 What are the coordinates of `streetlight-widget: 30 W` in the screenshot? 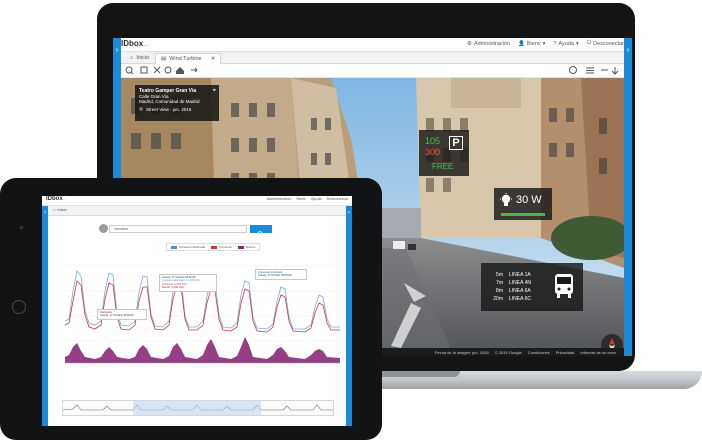 It's located at (523, 204).